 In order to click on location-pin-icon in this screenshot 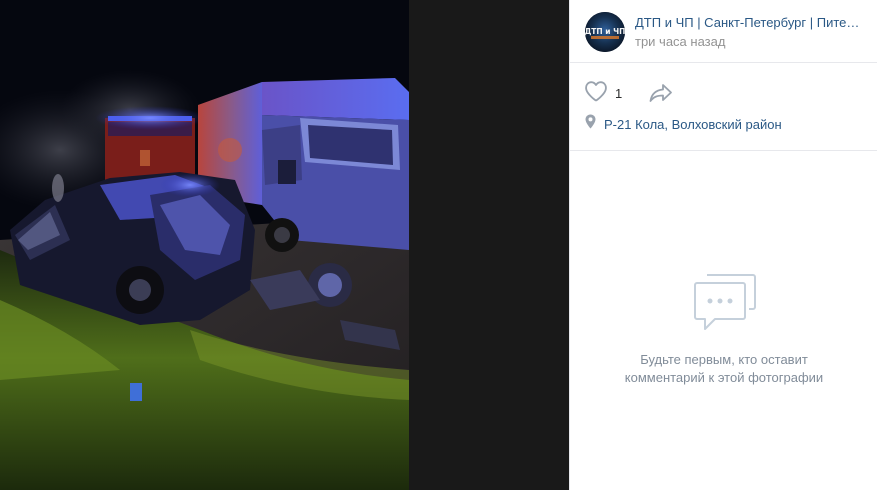, I will do `click(590, 124)`.